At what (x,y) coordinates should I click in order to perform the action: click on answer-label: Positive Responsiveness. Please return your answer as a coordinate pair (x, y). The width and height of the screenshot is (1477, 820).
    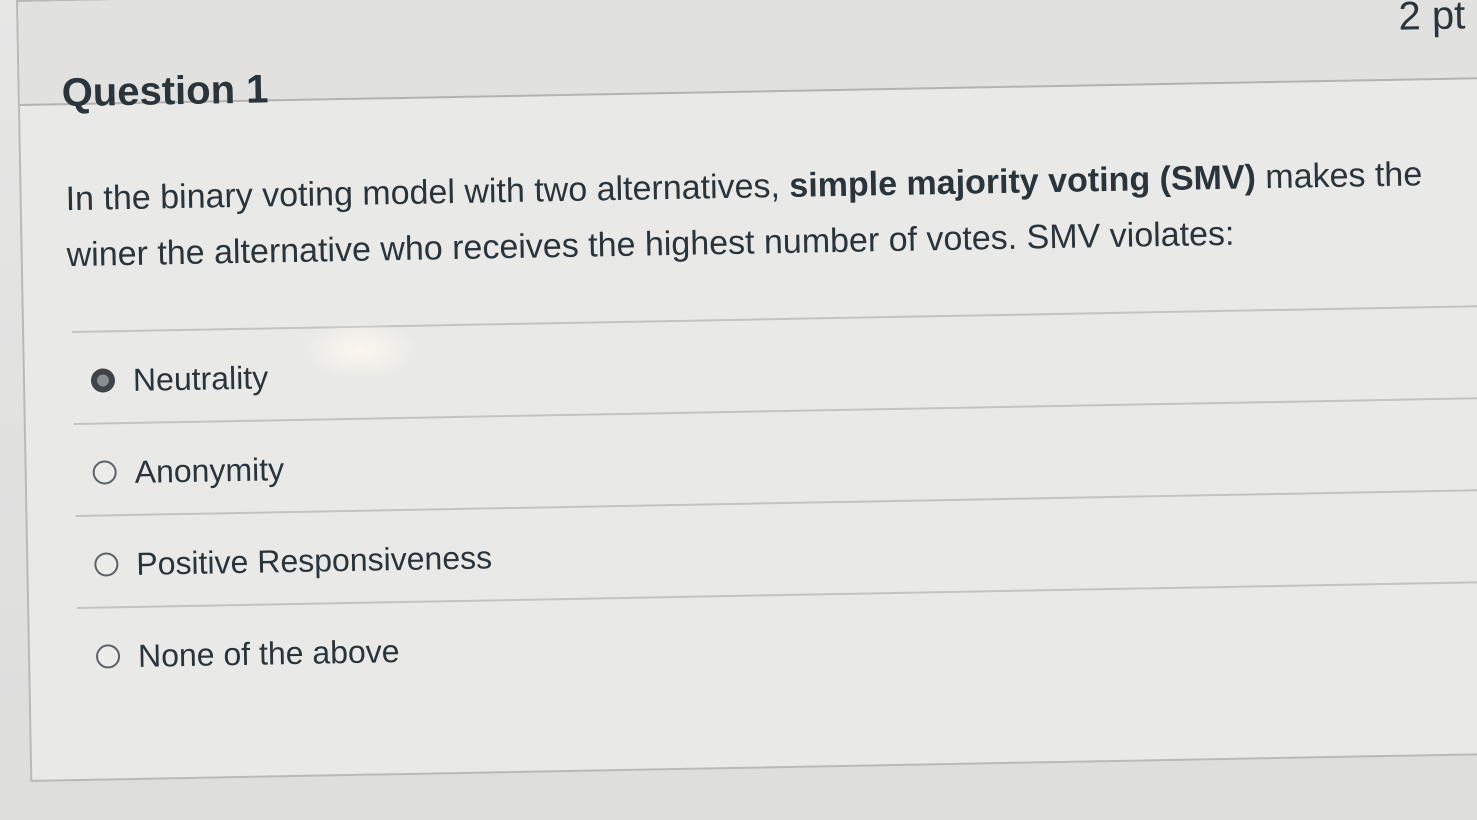
    Looking at the image, I should click on (314, 560).